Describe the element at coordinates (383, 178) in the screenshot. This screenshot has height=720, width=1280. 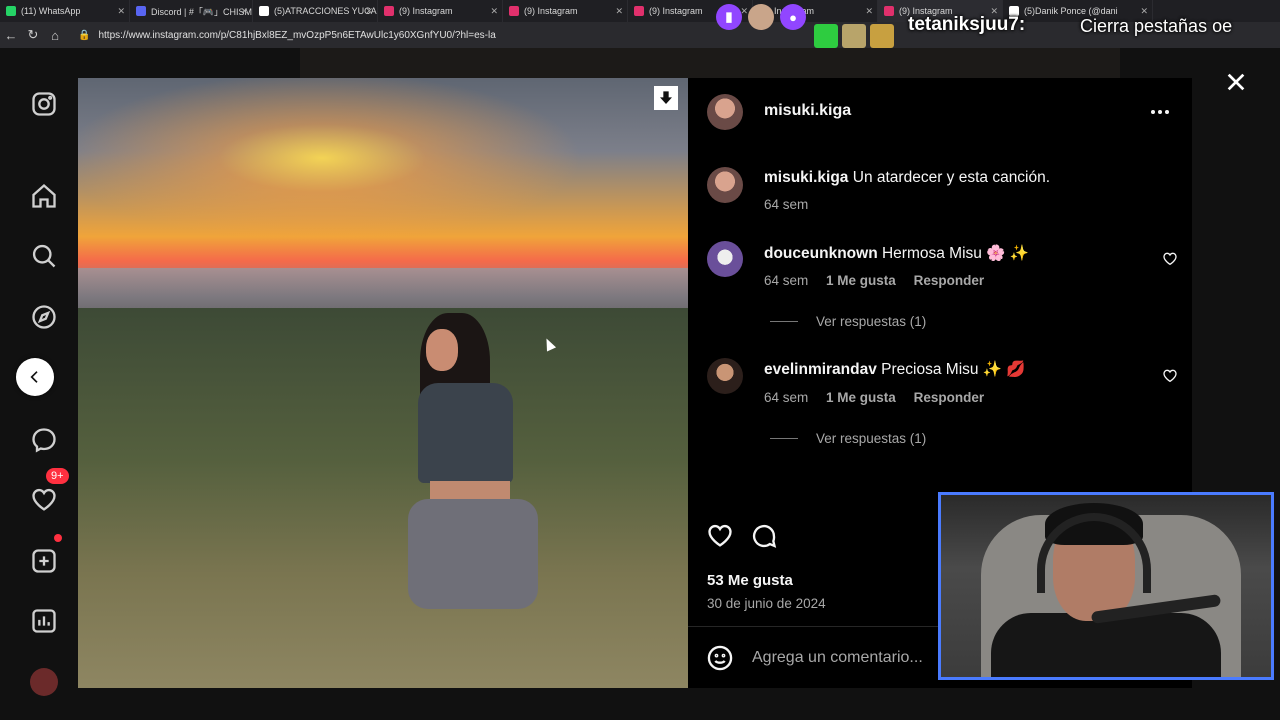
I see `sunset-sky` at that location.